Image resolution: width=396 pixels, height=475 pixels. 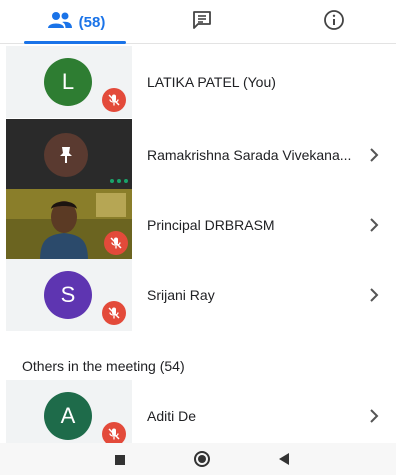 I want to click on participant-tile: A, so click(x=69, y=411).